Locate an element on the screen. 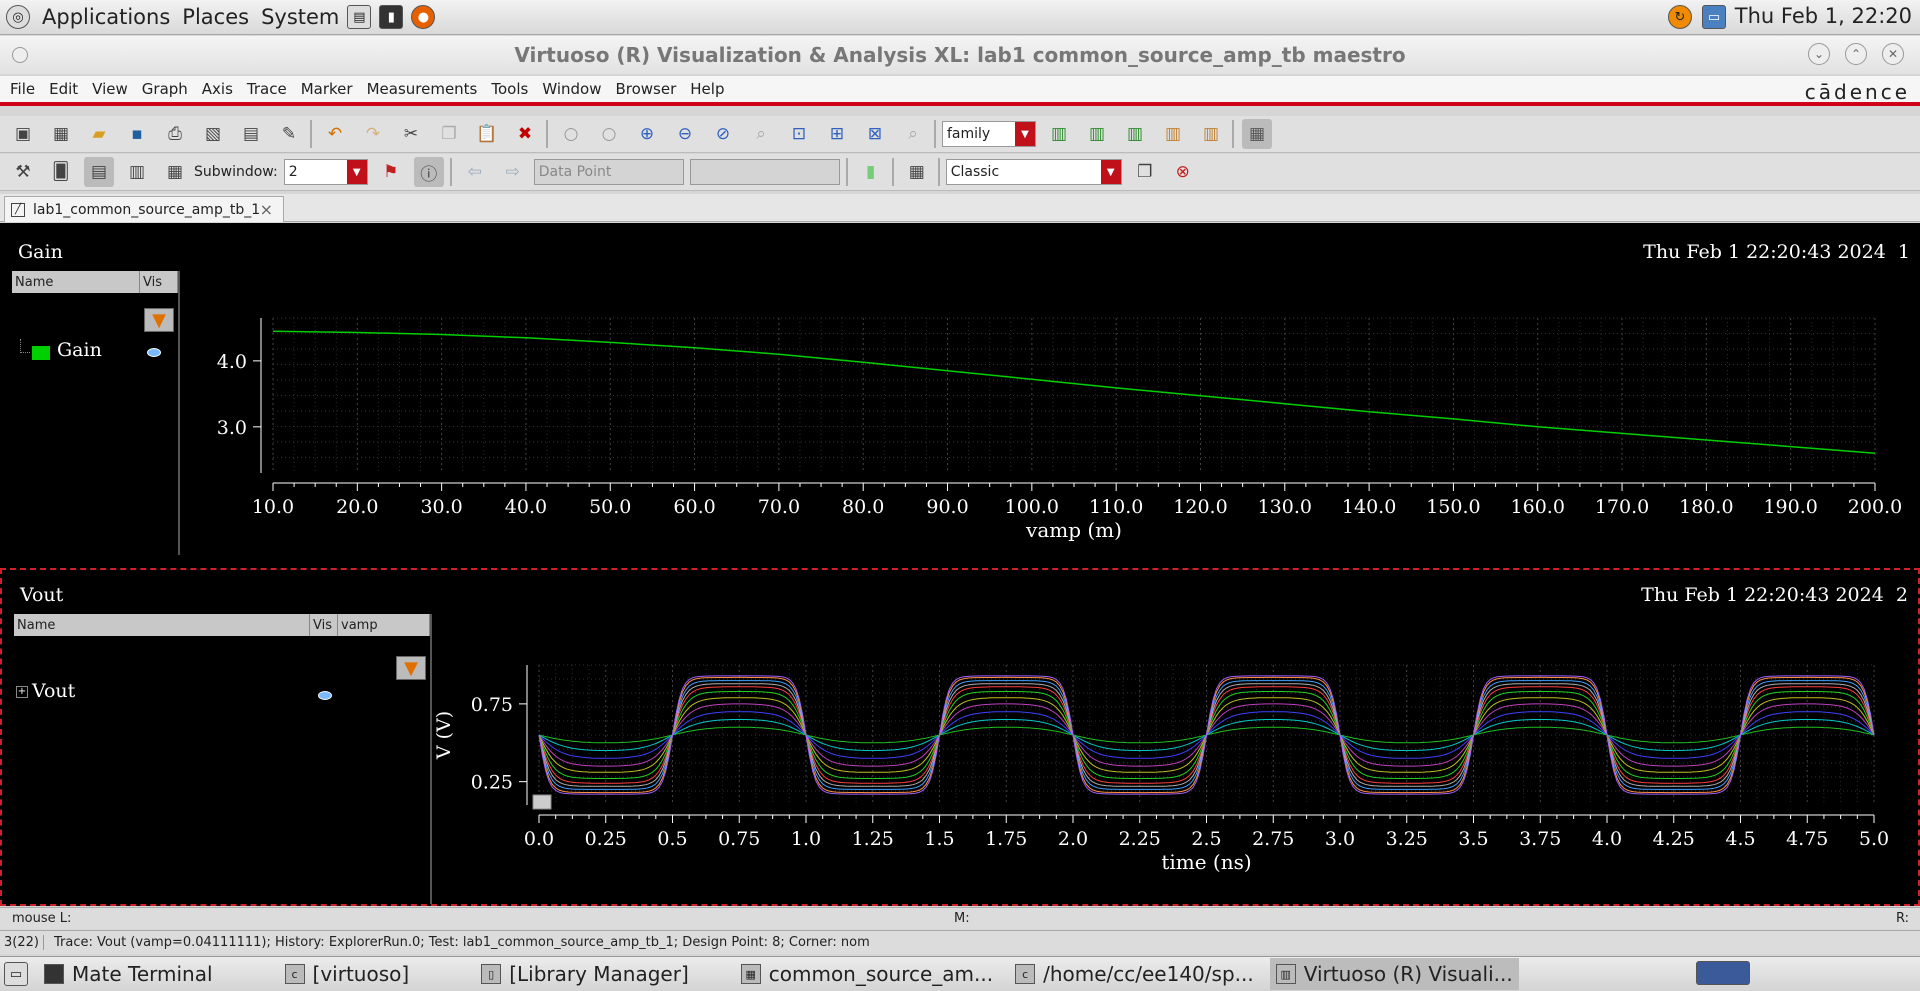 This screenshot has width=1920, height=991. strip-chart-icon: ▥ is located at coordinates (1059, 134).